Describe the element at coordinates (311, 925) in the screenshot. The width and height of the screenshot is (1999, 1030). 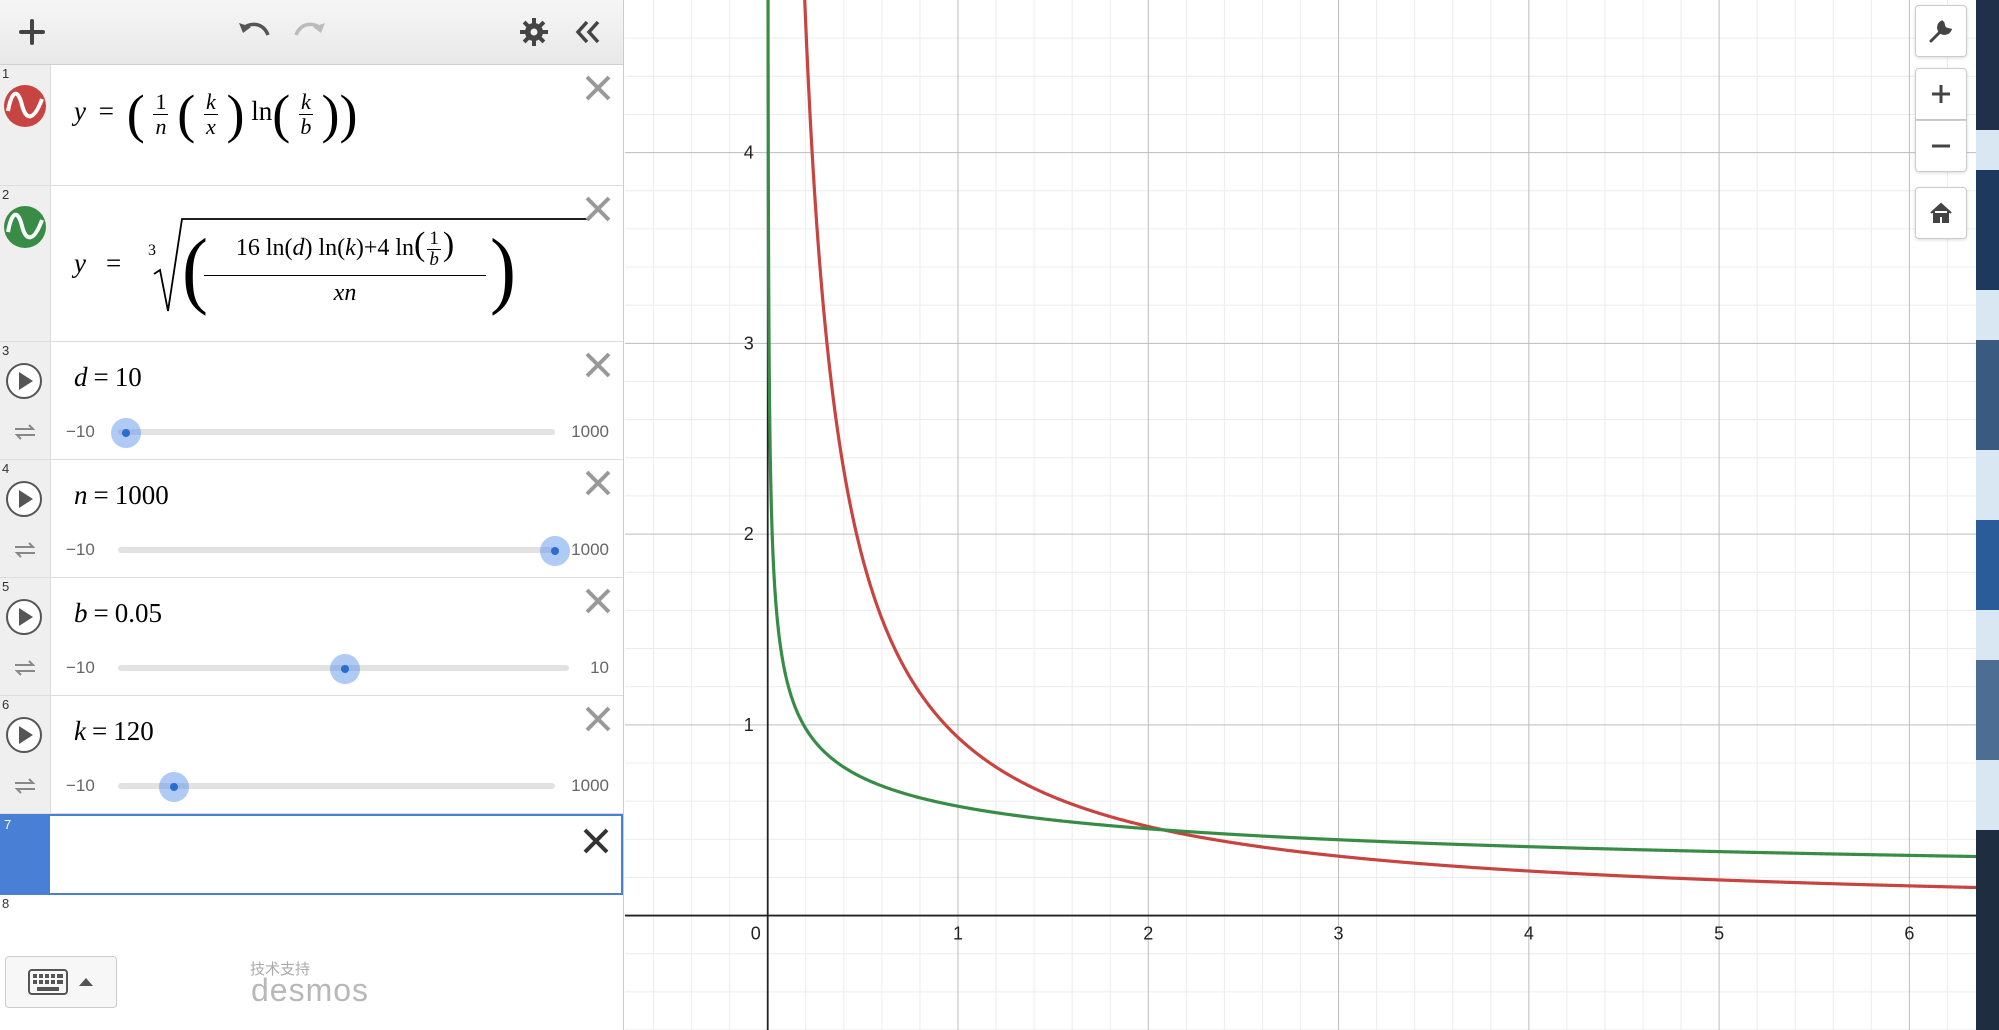
I see `expression-row-empty: 8` at that location.